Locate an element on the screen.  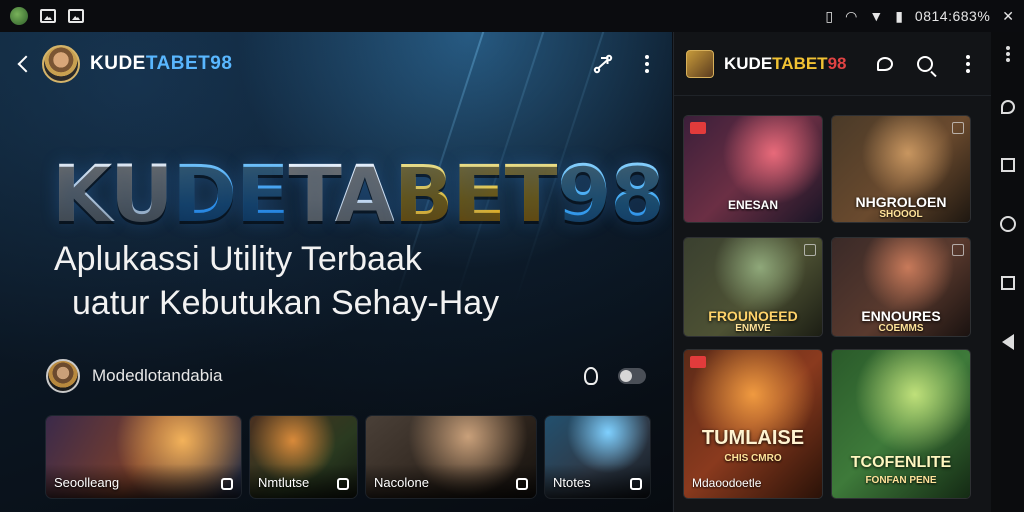
logo-part: 98 is located at coordinates (610, 195).